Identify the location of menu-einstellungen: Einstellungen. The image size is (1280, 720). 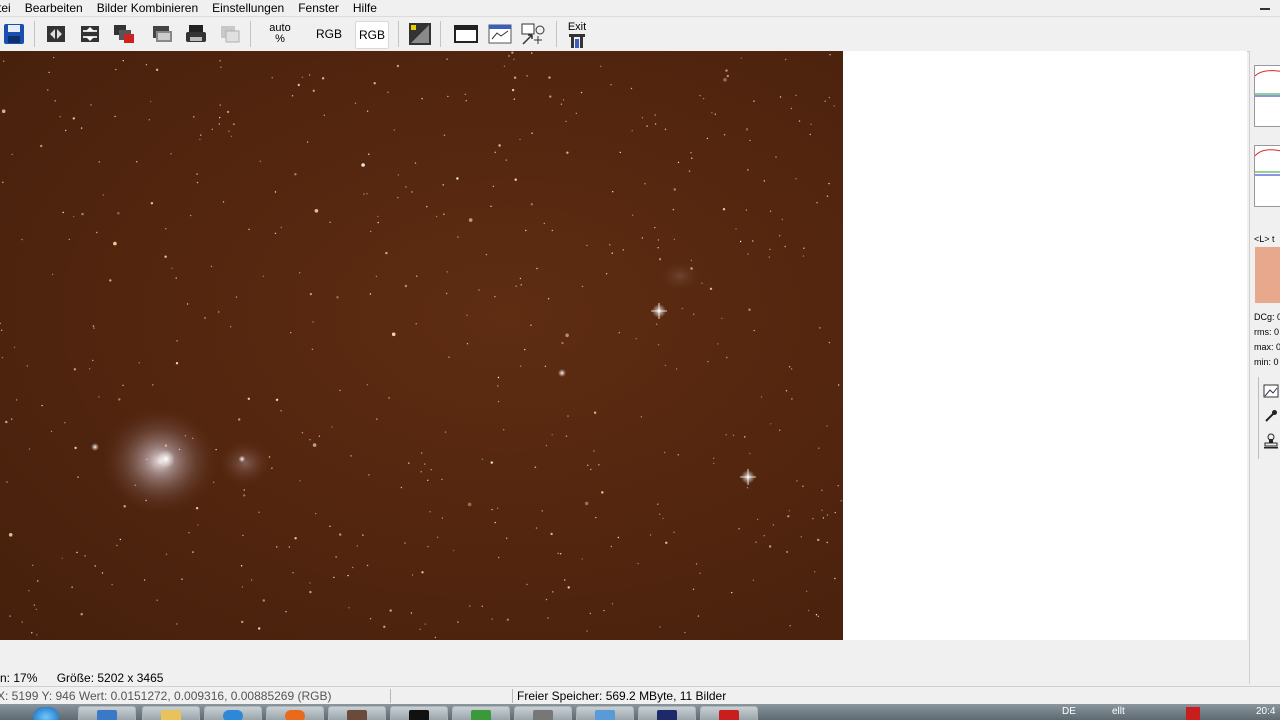
(248, 8).